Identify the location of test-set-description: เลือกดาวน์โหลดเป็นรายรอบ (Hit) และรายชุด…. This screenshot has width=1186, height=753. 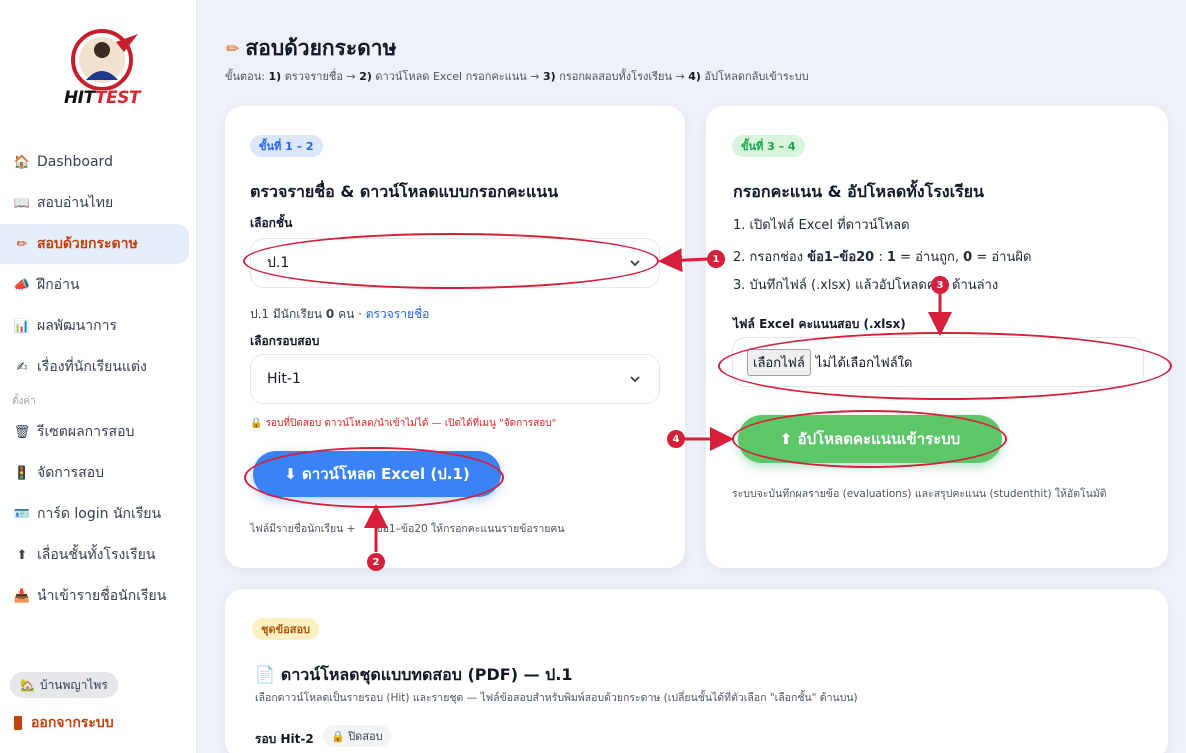
(556, 698).